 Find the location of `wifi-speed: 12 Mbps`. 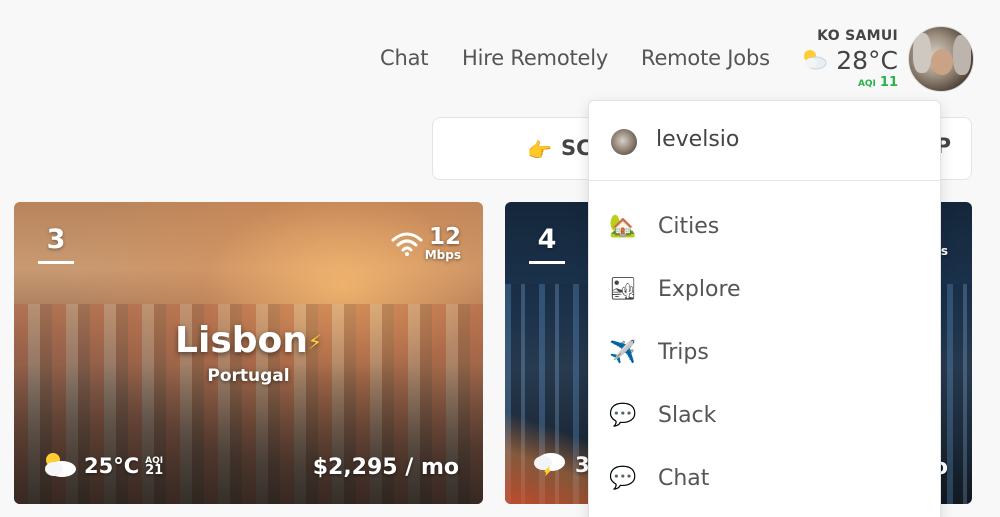

wifi-speed: 12 Mbps is located at coordinates (442, 243).